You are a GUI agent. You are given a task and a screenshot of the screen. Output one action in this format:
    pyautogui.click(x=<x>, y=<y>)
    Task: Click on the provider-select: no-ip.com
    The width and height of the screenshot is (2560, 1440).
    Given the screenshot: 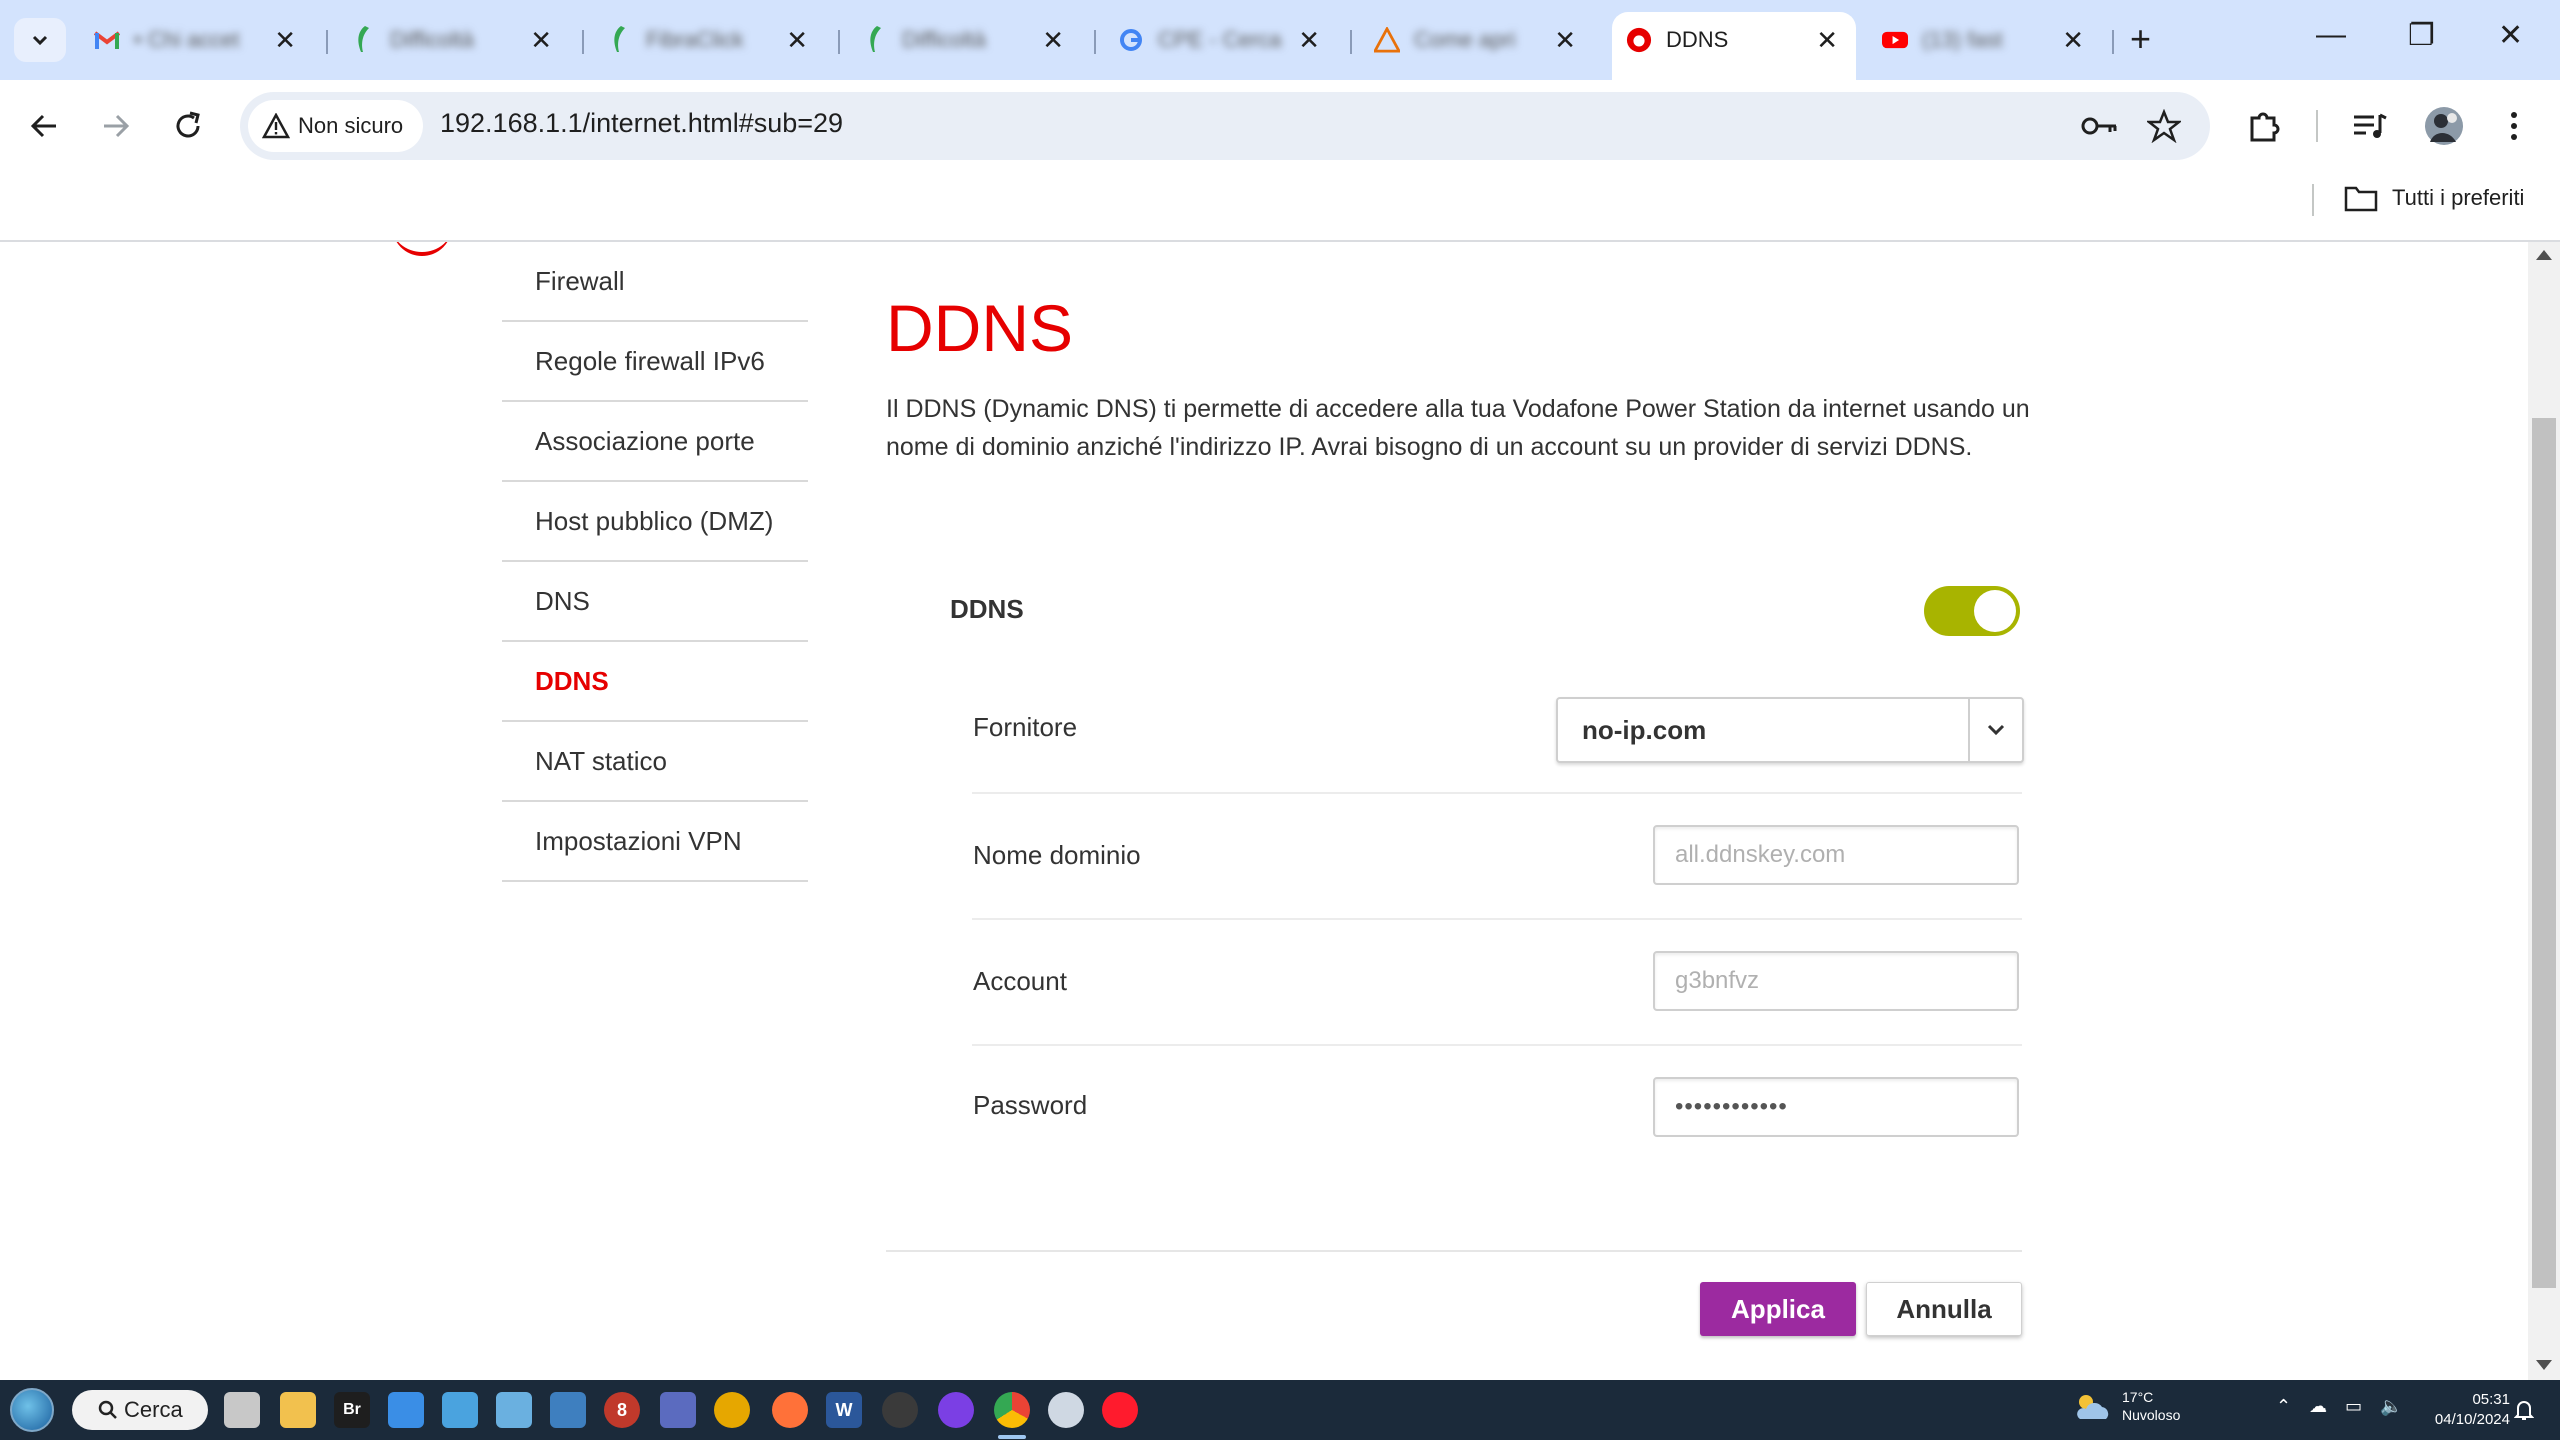 What is the action you would take?
    pyautogui.click(x=1790, y=730)
    